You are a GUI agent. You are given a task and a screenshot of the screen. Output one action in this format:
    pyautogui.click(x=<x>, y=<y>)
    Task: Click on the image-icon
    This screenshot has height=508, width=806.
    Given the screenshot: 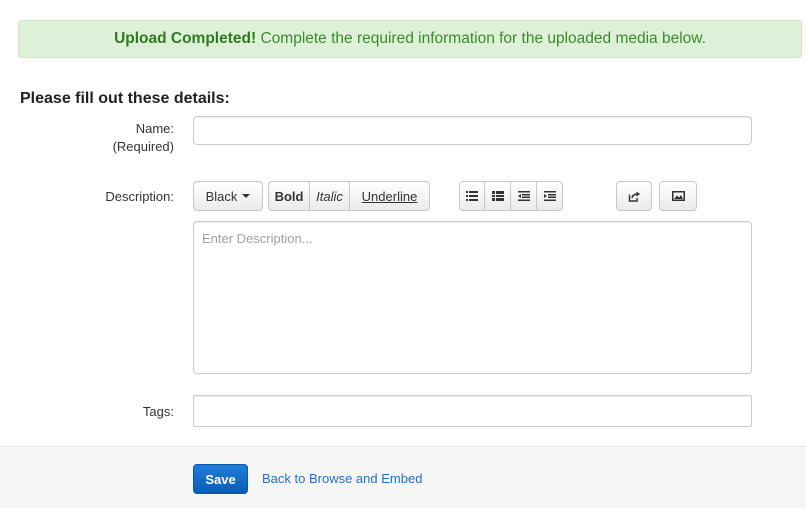 What is the action you would take?
    pyautogui.click(x=678, y=196)
    